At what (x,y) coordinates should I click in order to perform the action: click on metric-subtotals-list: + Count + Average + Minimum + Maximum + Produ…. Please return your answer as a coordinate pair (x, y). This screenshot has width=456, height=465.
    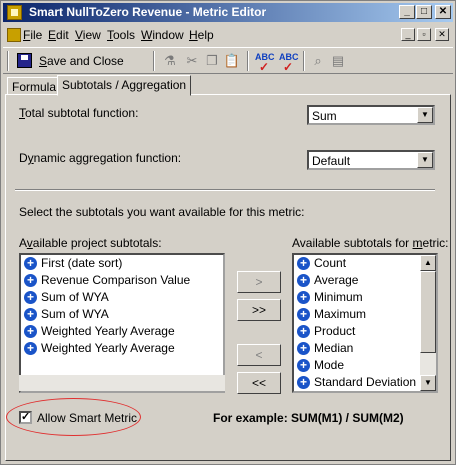
    Looking at the image, I should click on (365, 323).